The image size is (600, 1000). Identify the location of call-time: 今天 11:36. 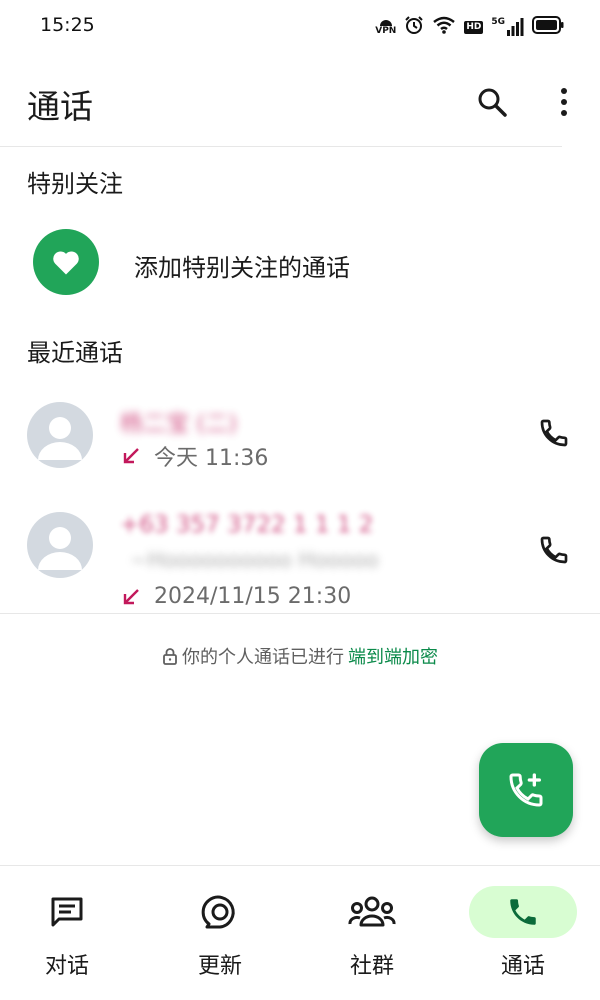
(211, 458).